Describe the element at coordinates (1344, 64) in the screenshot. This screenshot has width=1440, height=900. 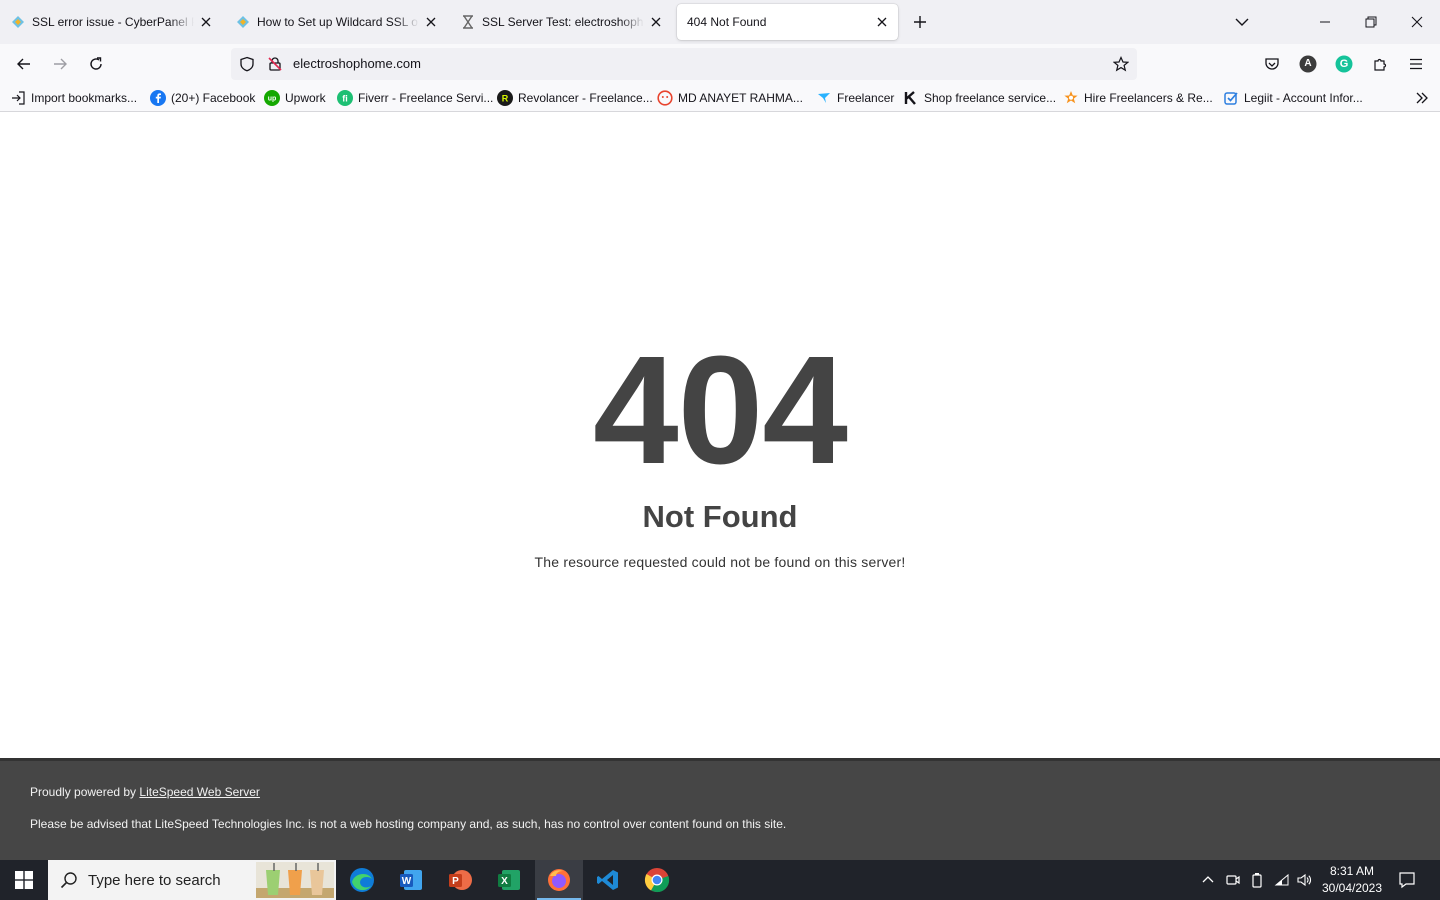
I see `grammarly-extension-button: G` at that location.